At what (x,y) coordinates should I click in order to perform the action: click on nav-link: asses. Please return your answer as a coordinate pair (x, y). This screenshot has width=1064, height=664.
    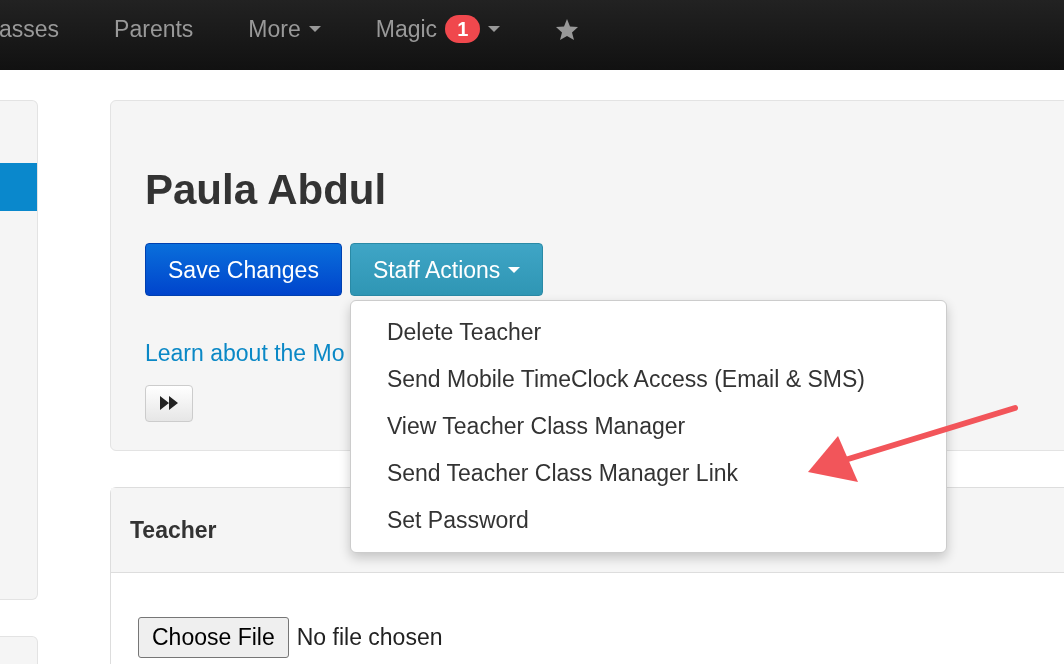
    Looking at the image, I should click on (30, 29).